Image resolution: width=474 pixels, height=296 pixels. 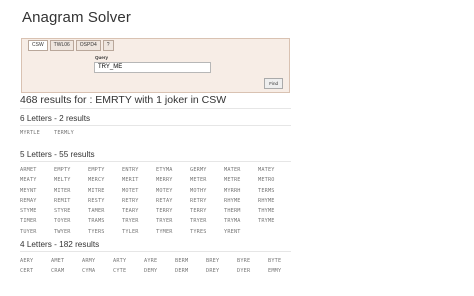 I want to click on result-word: METRO, so click(x=275, y=180).